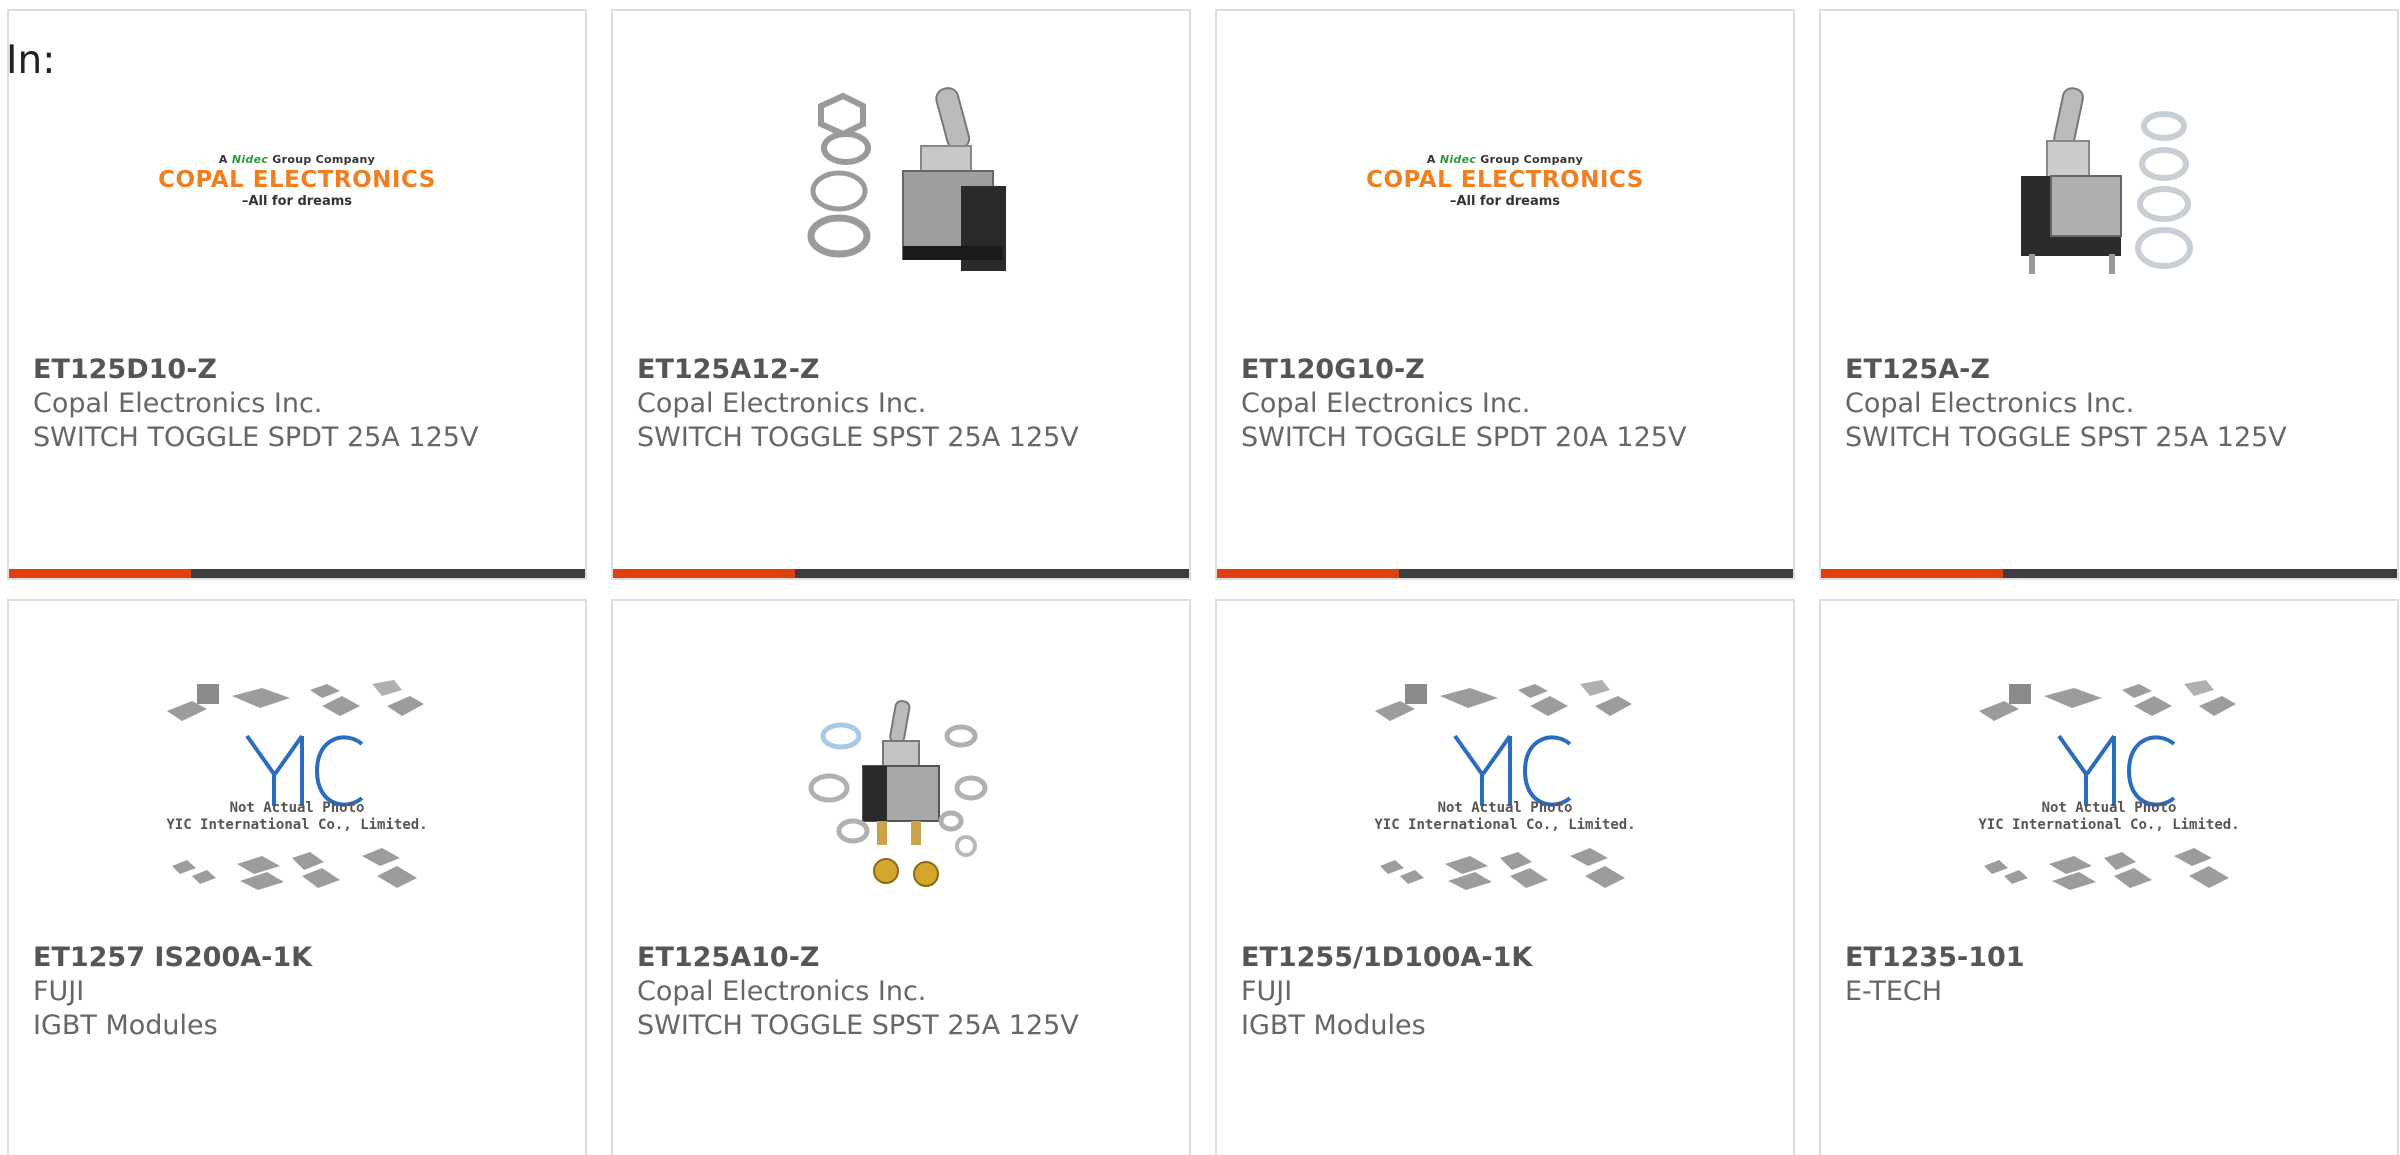  Describe the element at coordinates (304, 958) in the screenshot. I see `part-number-link: ET1257 IS200A-1K` at that location.